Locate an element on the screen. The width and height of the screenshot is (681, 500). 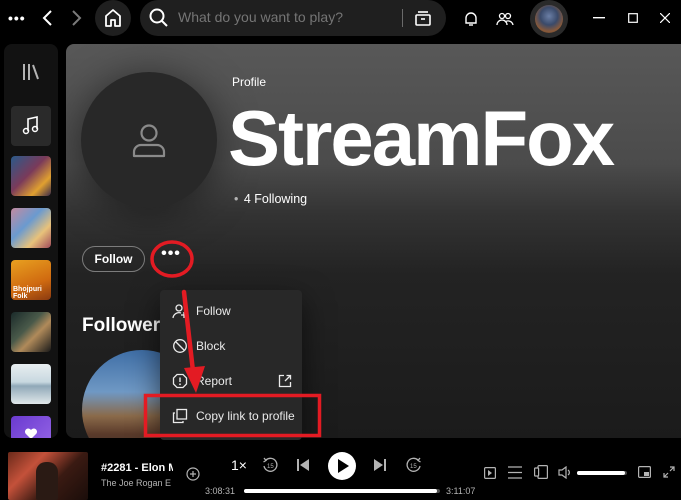
playlist-cover-text: Bhojpuri Folk is located at coordinates (27, 293).